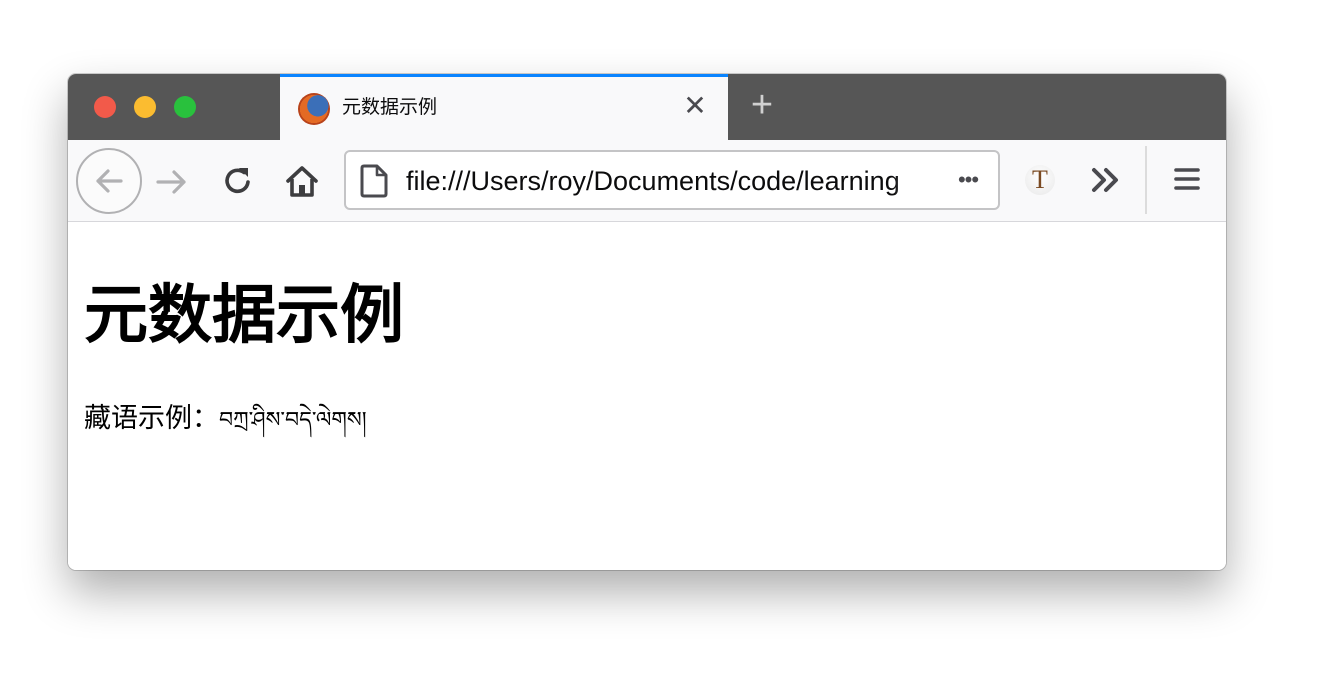 This screenshot has height=680, width=1342. Describe the element at coordinates (185, 107) in the screenshot. I see `window-zoom-button` at that location.